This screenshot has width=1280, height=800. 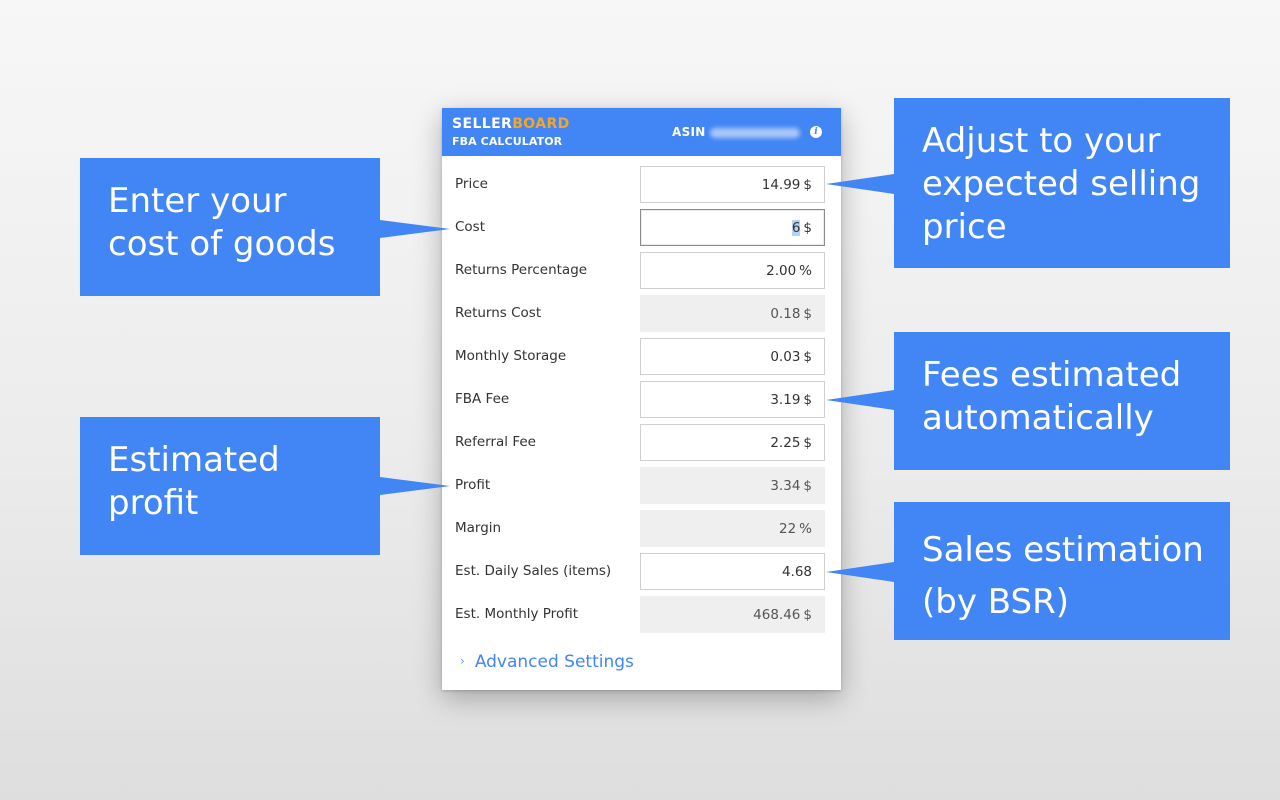 What do you see at coordinates (462, 661) in the screenshot?
I see `chevron-right-icon: ›` at bounding box center [462, 661].